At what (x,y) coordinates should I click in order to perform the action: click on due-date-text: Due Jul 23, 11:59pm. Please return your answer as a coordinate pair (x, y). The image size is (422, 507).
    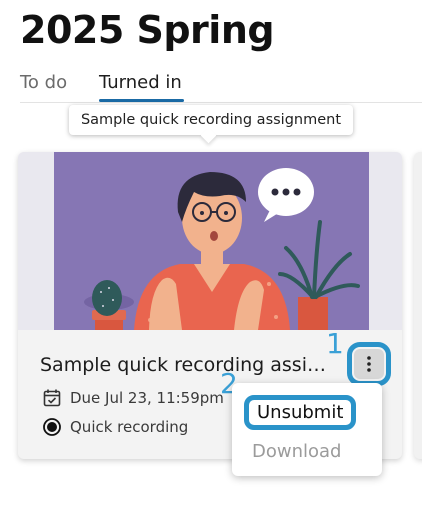
    Looking at the image, I should click on (147, 398).